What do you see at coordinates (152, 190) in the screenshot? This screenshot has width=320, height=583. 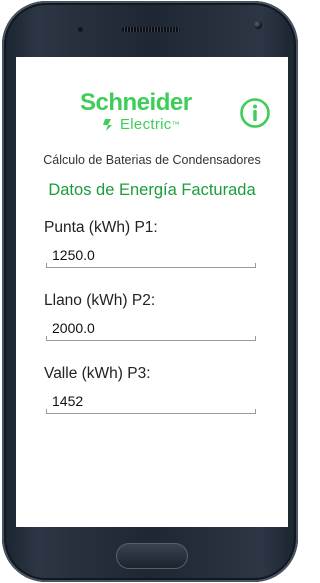 I see `section-title: Datos de Energía Facturada` at bounding box center [152, 190].